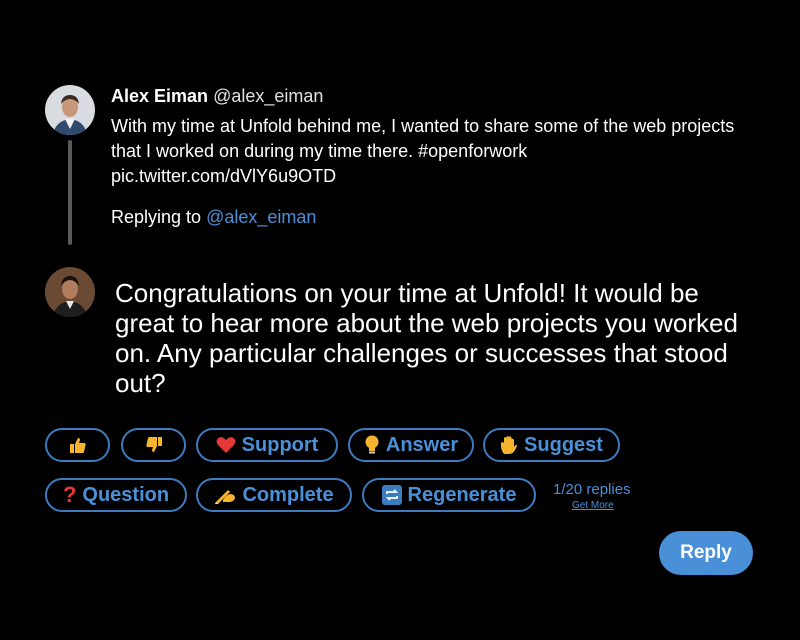 This screenshot has height=640, width=800. I want to click on reply-pagination: 1/20 replies, so click(592, 489).